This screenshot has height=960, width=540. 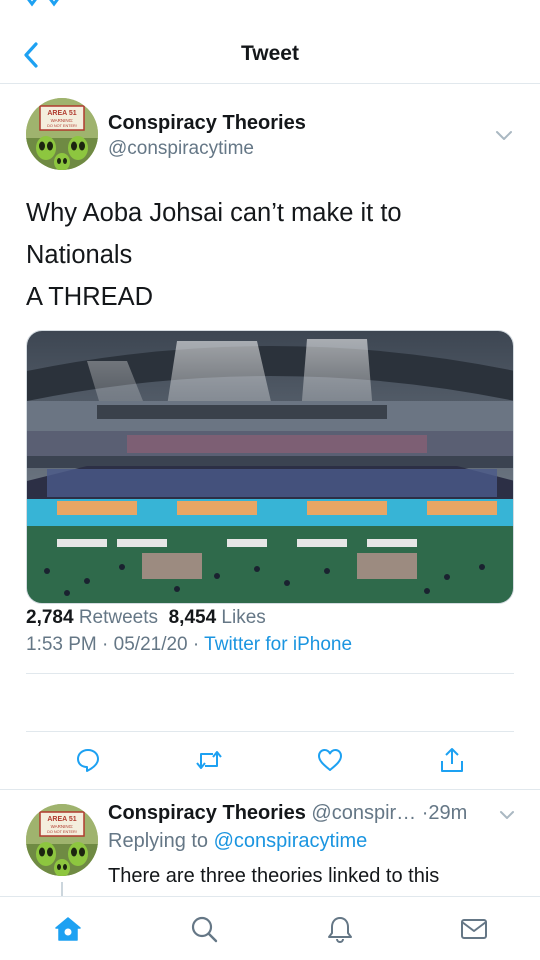 I want to click on reply-options-button, so click(x=507, y=815).